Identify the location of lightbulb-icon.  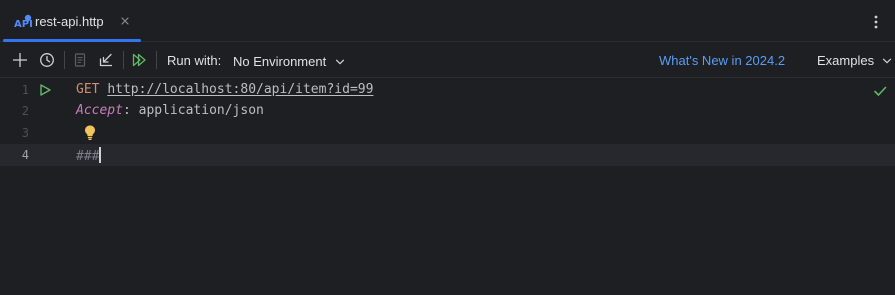
(90, 132).